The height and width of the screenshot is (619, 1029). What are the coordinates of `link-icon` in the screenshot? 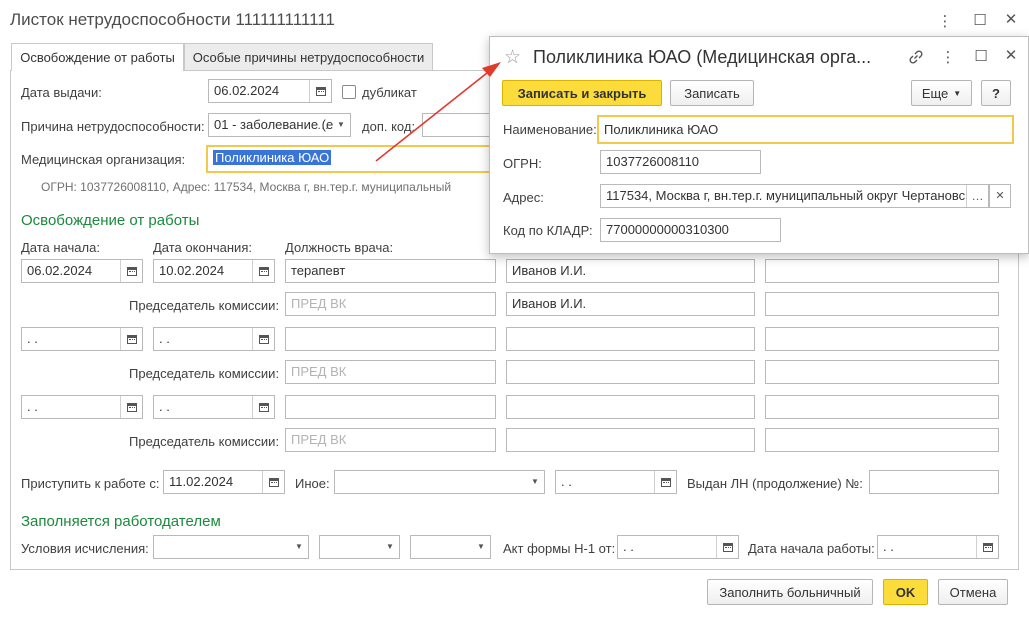 It's located at (916, 57).